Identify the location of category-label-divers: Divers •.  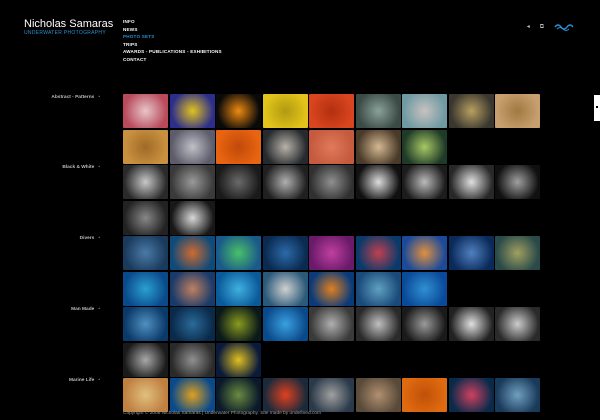
(90, 238).